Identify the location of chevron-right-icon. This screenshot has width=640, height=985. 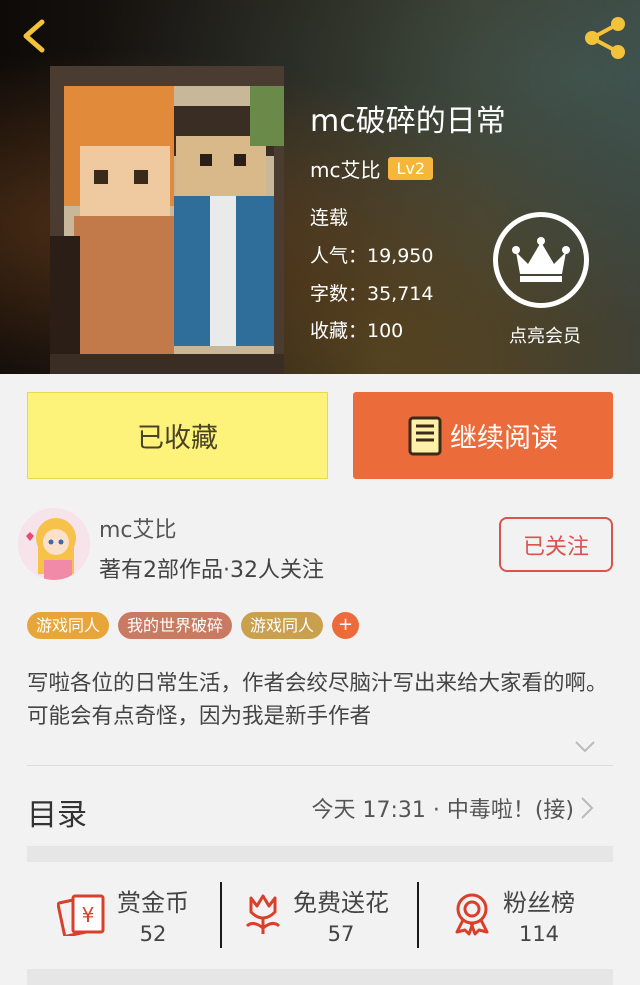
(587, 808).